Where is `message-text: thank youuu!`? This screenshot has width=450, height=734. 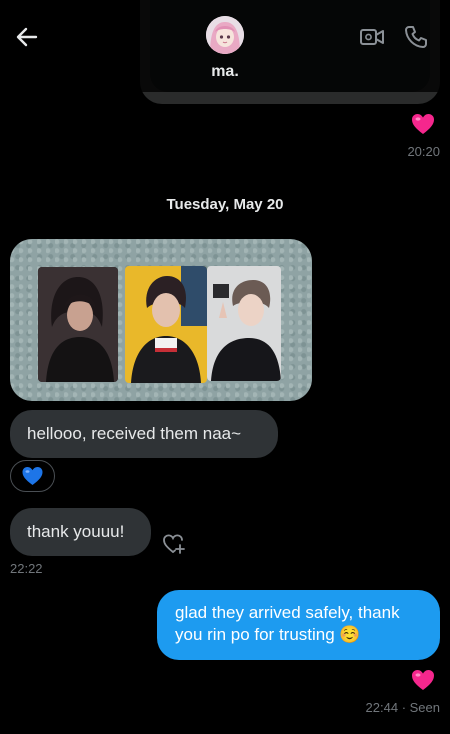 message-text: thank youuu! is located at coordinates (76, 531).